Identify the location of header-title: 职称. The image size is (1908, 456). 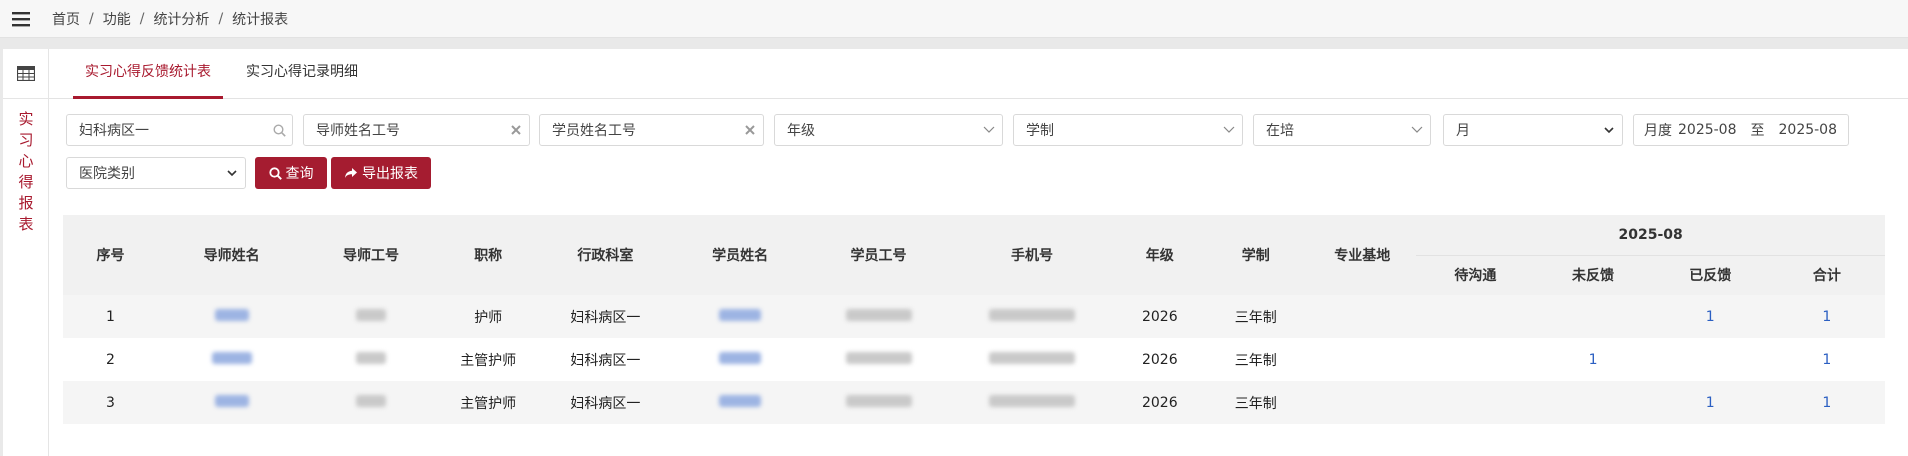
(488, 255).